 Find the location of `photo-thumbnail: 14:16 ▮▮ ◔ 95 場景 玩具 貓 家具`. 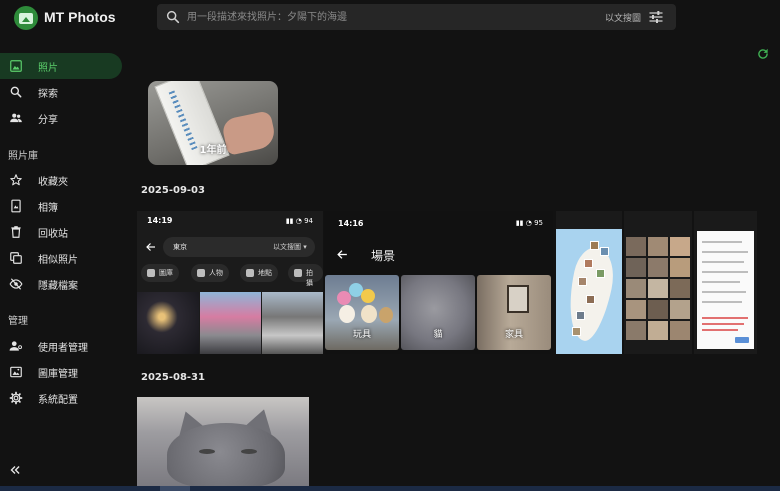

photo-thumbnail: 14:16 ▮▮ ◔ 95 場景 玩具 貓 家具 is located at coordinates (438, 282).